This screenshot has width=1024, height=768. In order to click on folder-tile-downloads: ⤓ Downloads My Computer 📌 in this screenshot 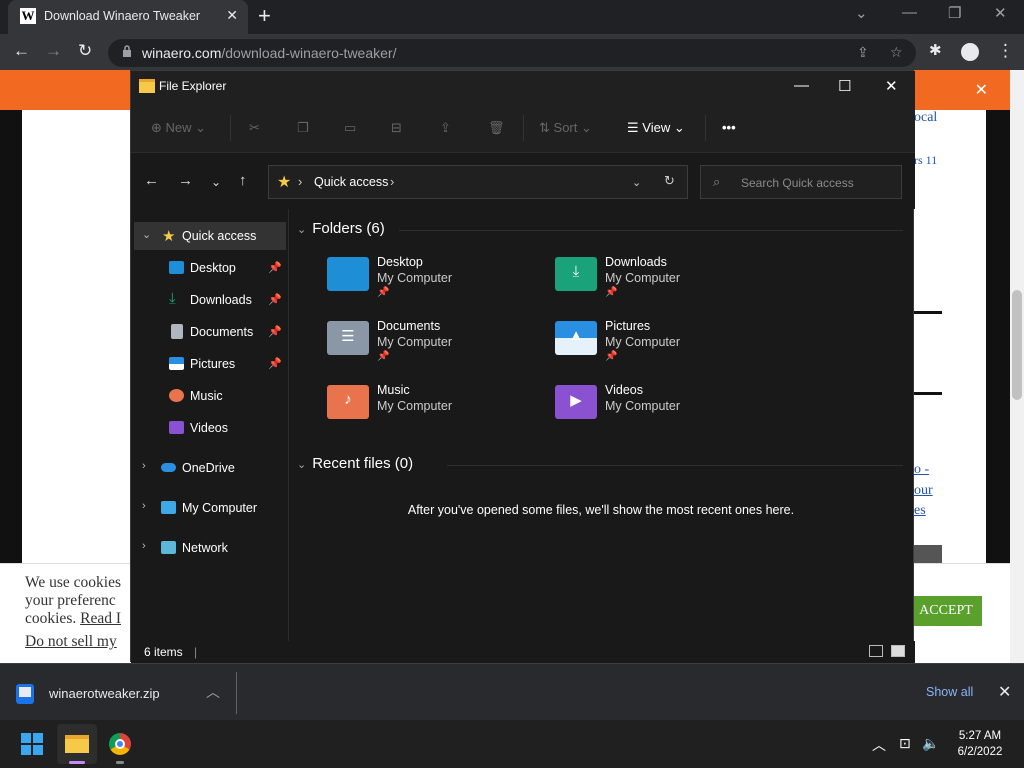, I will do `click(665, 283)`.